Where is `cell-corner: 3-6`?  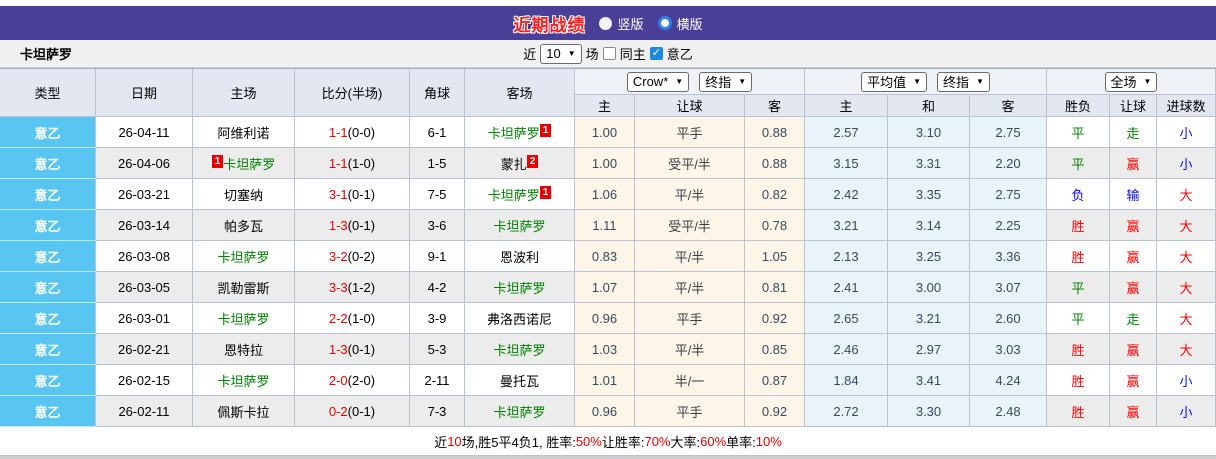 cell-corner: 3-6 is located at coordinates (437, 225).